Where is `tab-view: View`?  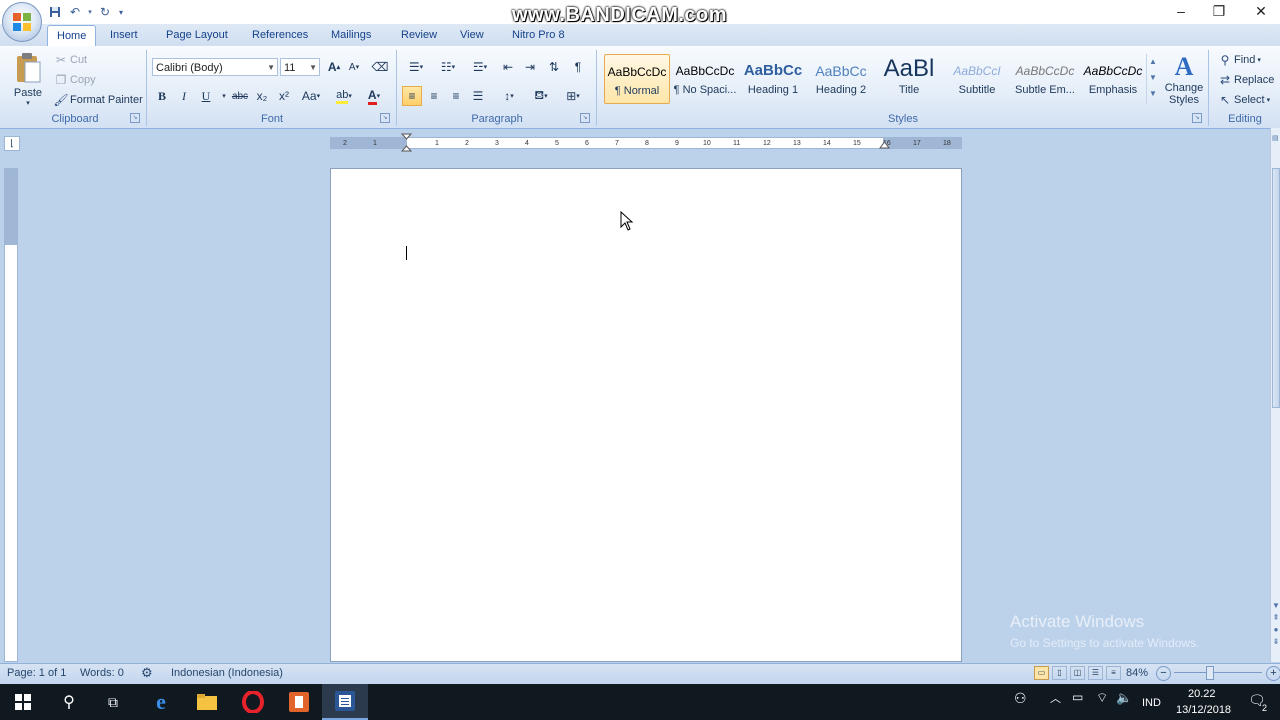 tab-view: View is located at coordinates (472, 35).